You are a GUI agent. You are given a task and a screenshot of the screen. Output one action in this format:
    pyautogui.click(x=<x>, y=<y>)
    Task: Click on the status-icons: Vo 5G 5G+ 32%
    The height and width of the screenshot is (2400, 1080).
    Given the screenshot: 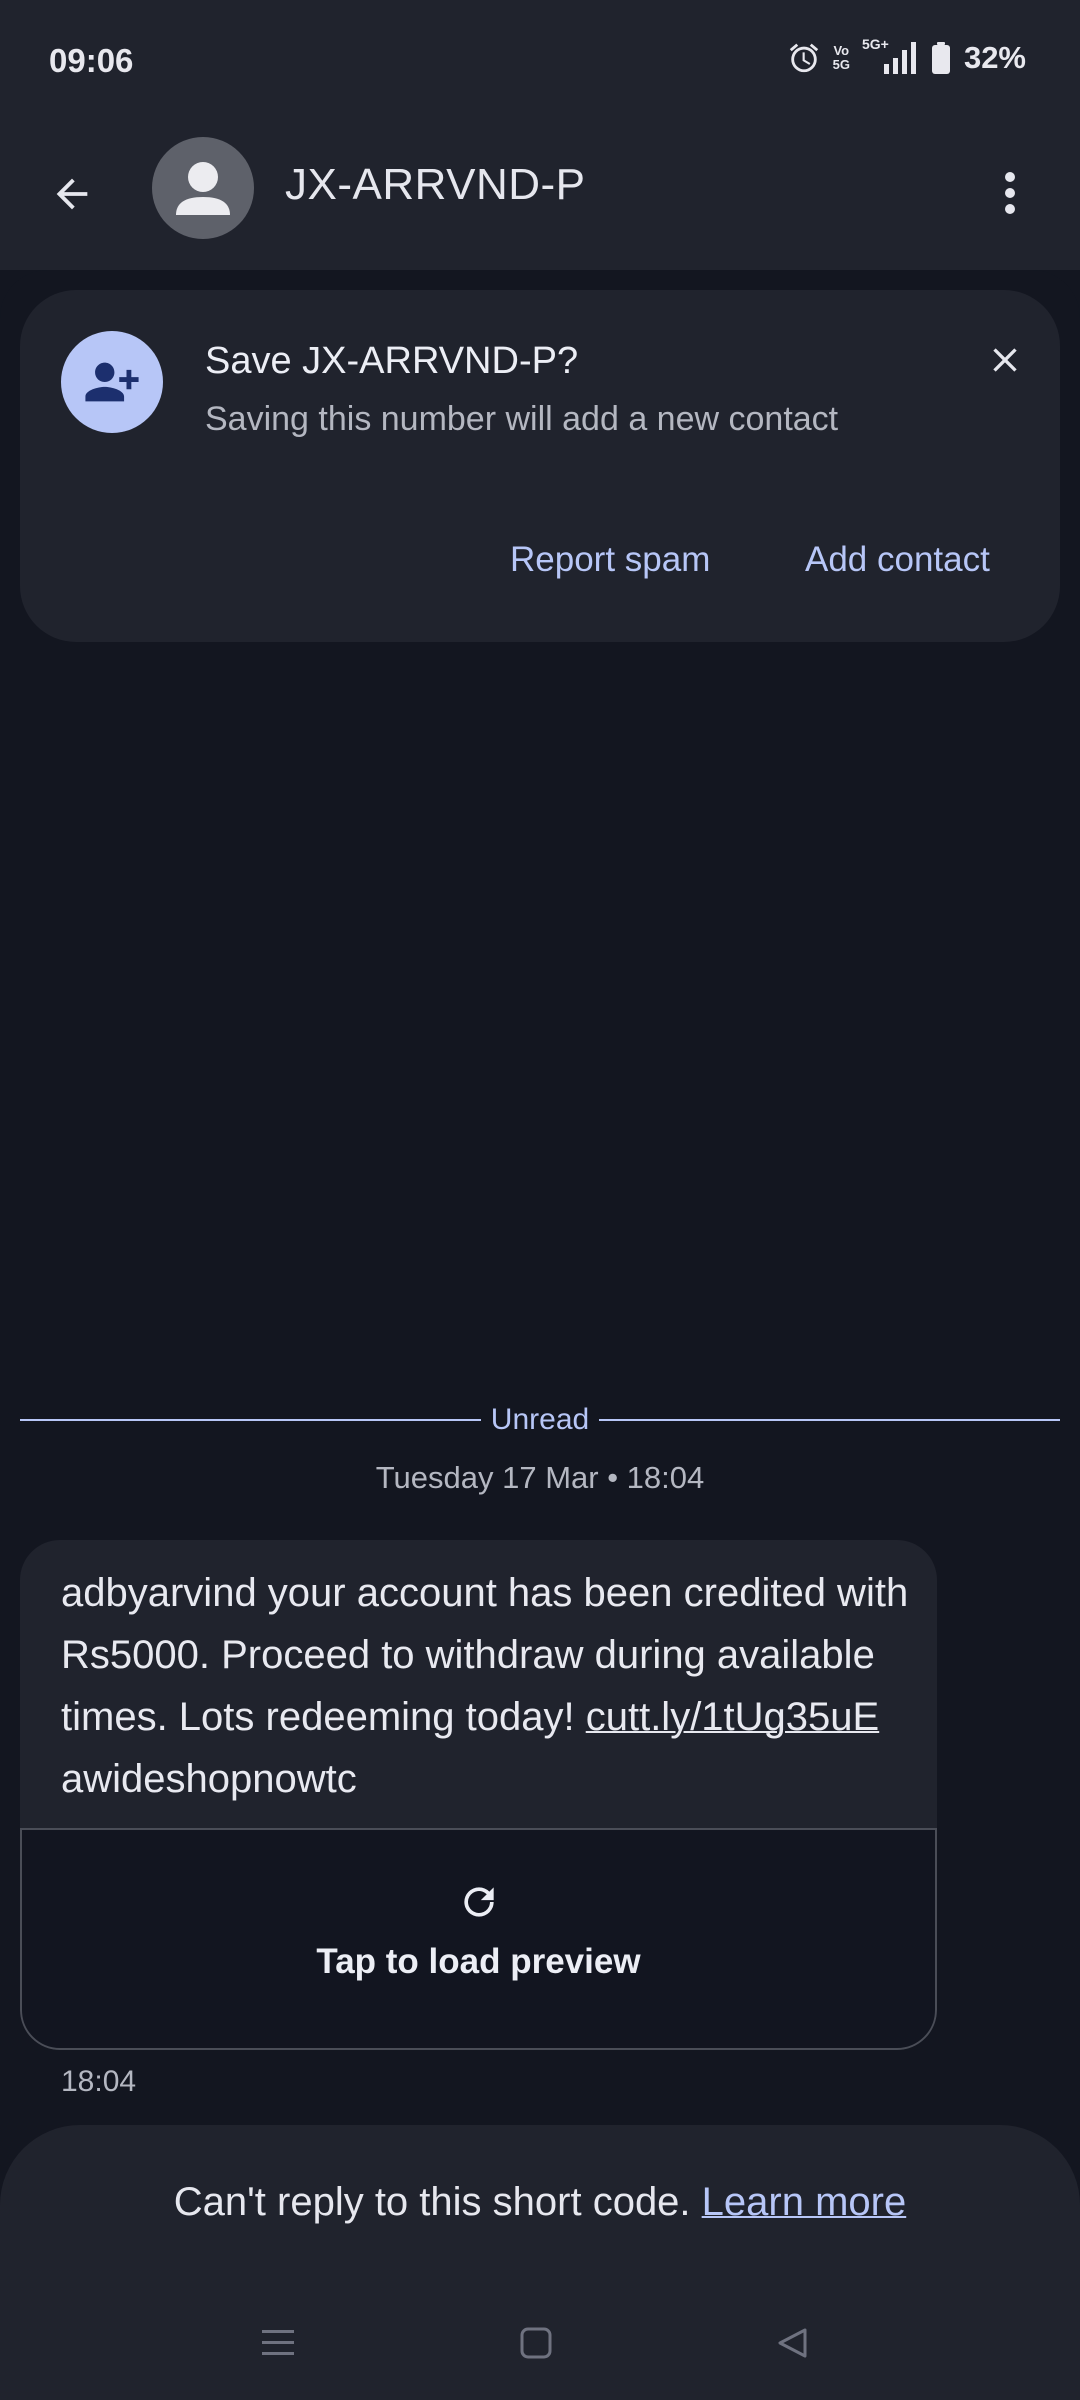 What is the action you would take?
    pyautogui.click(x=906, y=56)
    